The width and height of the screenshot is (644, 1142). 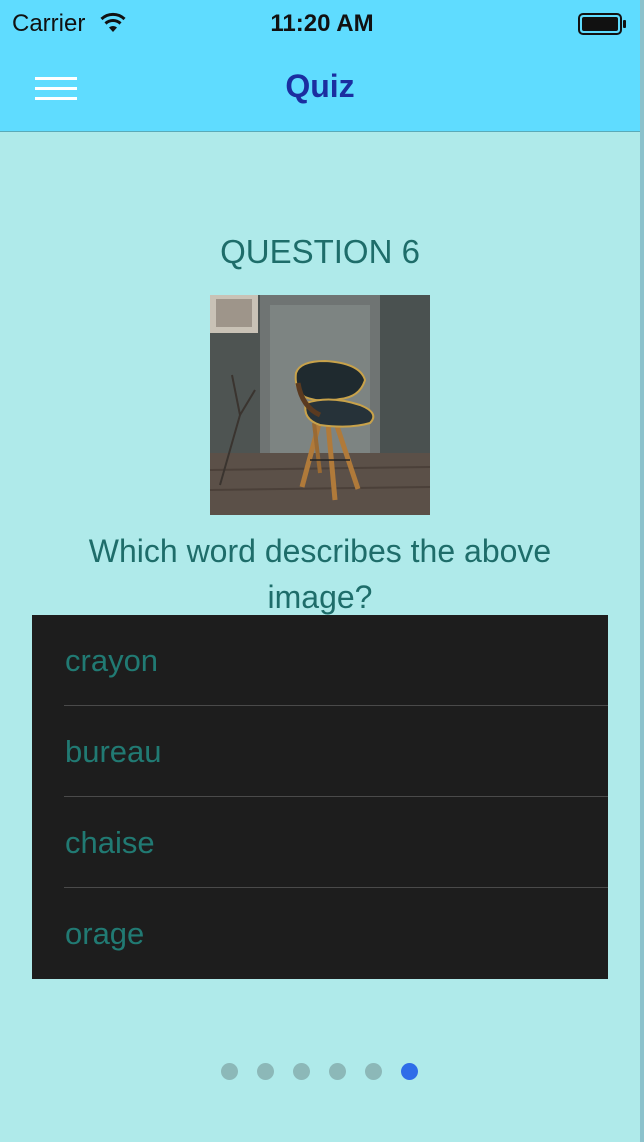 What do you see at coordinates (110, 842) in the screenshot?
I see `answer-label: chaise` at bounding box center [110, 842].